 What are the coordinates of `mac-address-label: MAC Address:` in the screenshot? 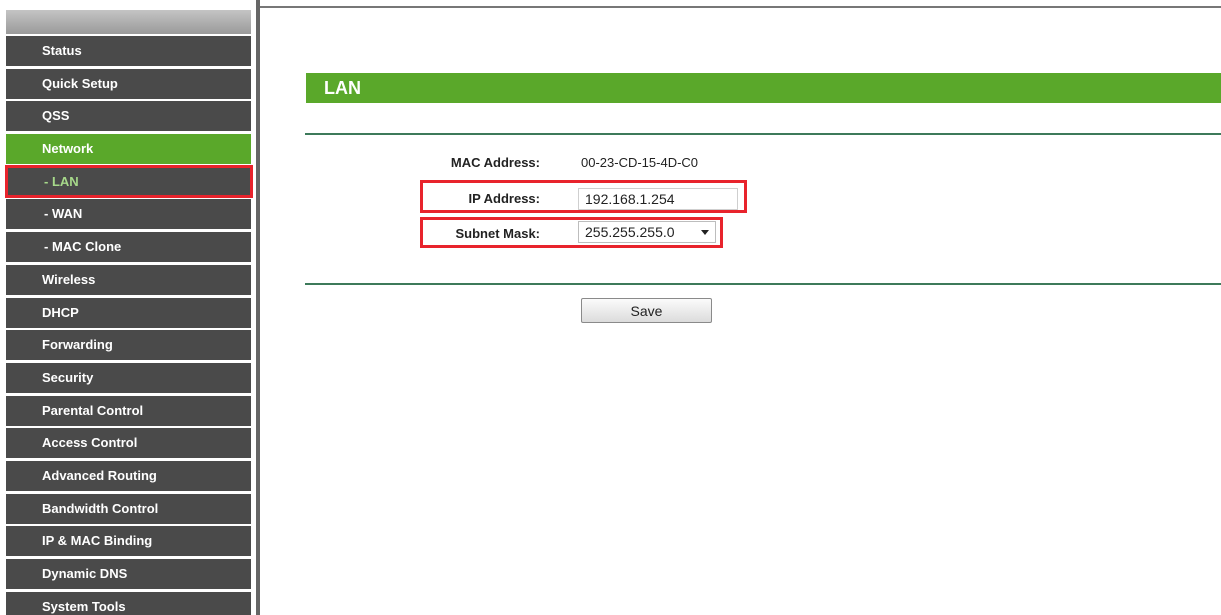 It's located at (495, 162).